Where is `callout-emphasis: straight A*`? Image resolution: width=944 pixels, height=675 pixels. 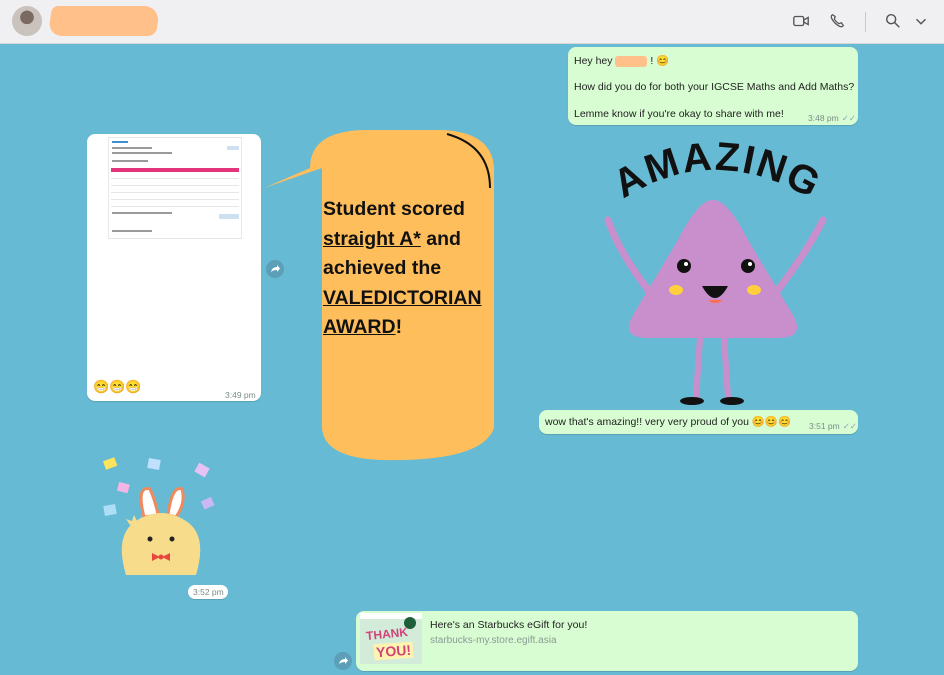 callout-emphasis: straight A* is located at coordinates (372, 238).